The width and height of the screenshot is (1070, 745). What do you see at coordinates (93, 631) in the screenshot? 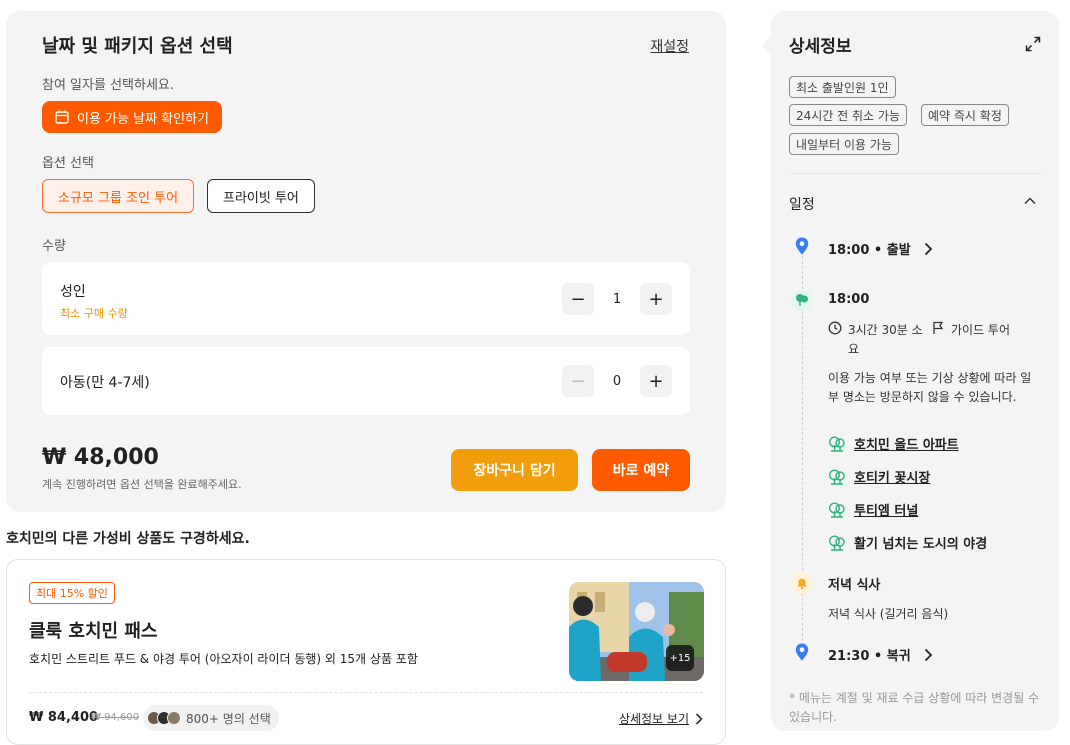
I see `pass-title: 클룩 호치민 패스` at bounding box center [93, 631].